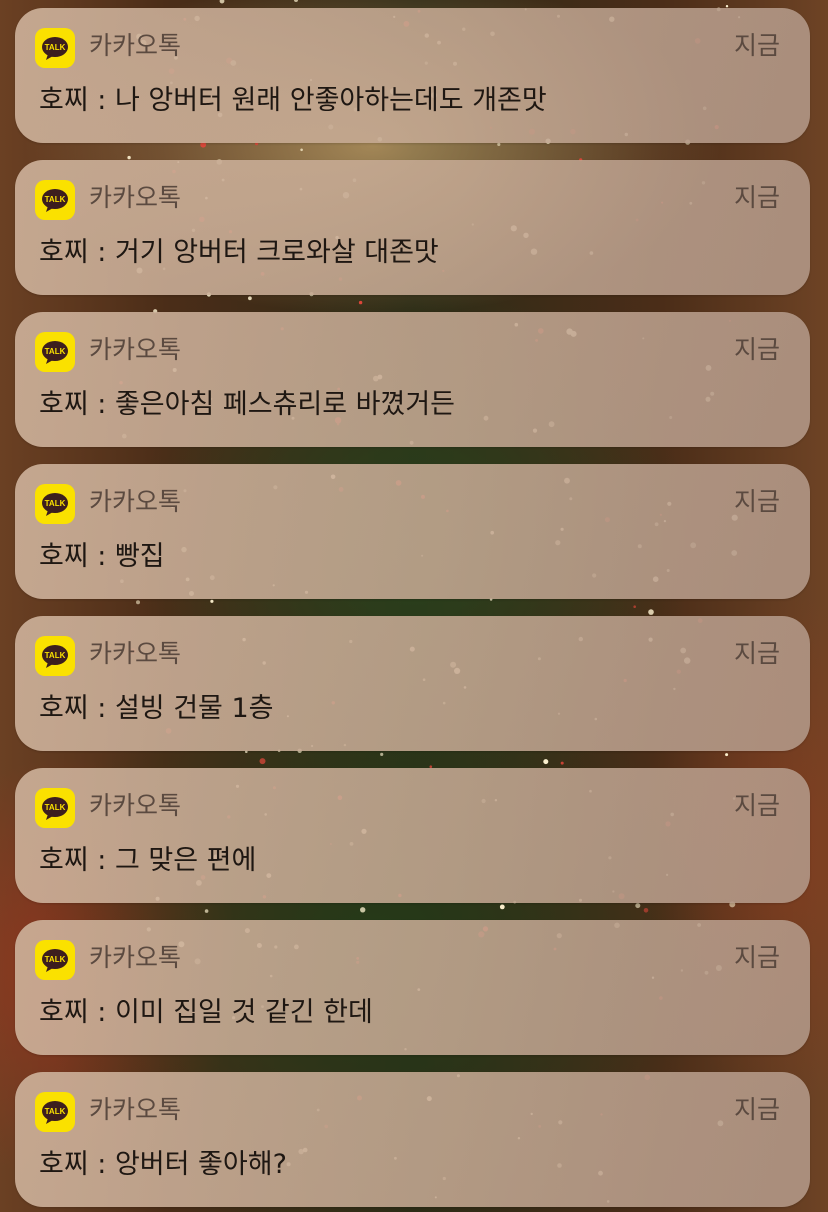 The image size is (828, 1212). What do you see at coordinates (239, 252) in the screenshot?
I see `notification-message: 호찌 : 거기 앙버터 크로와살 대존맛` at bounding box center [239, 252].